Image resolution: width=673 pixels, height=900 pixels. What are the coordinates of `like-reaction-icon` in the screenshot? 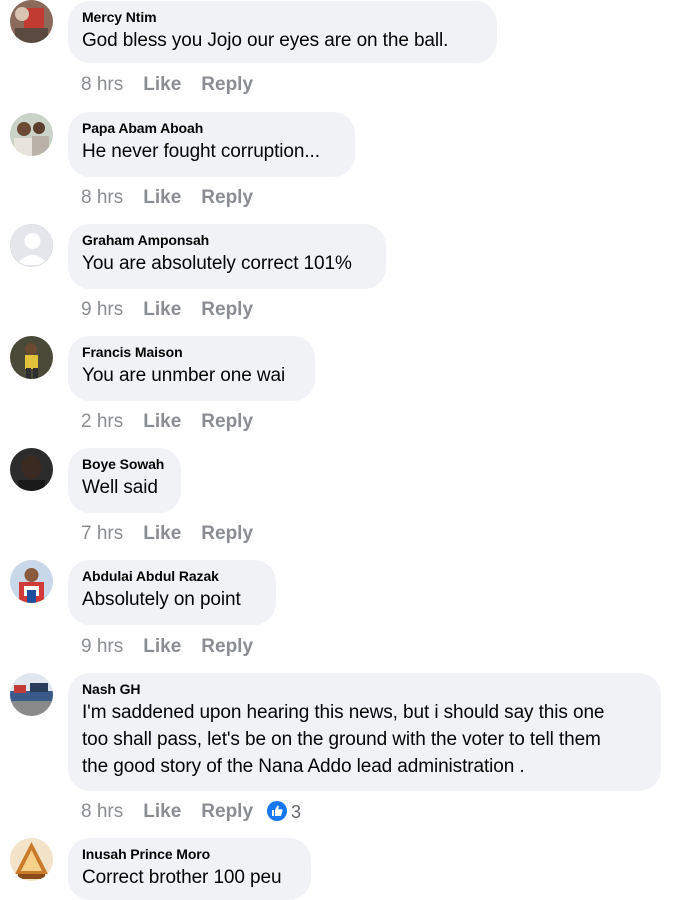 It's located at (277, 811).